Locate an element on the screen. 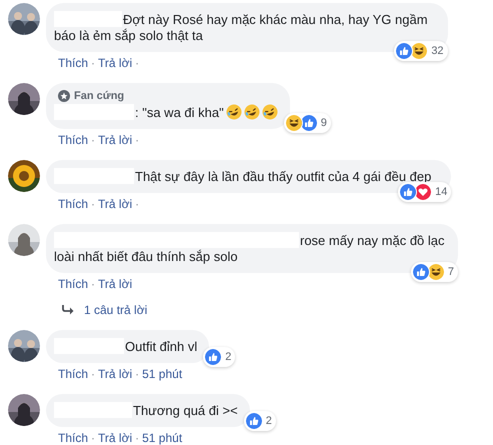 The height and width of the screenshot is (445, 493). reaction-badge: 7 is located at coordinates (434, 272).